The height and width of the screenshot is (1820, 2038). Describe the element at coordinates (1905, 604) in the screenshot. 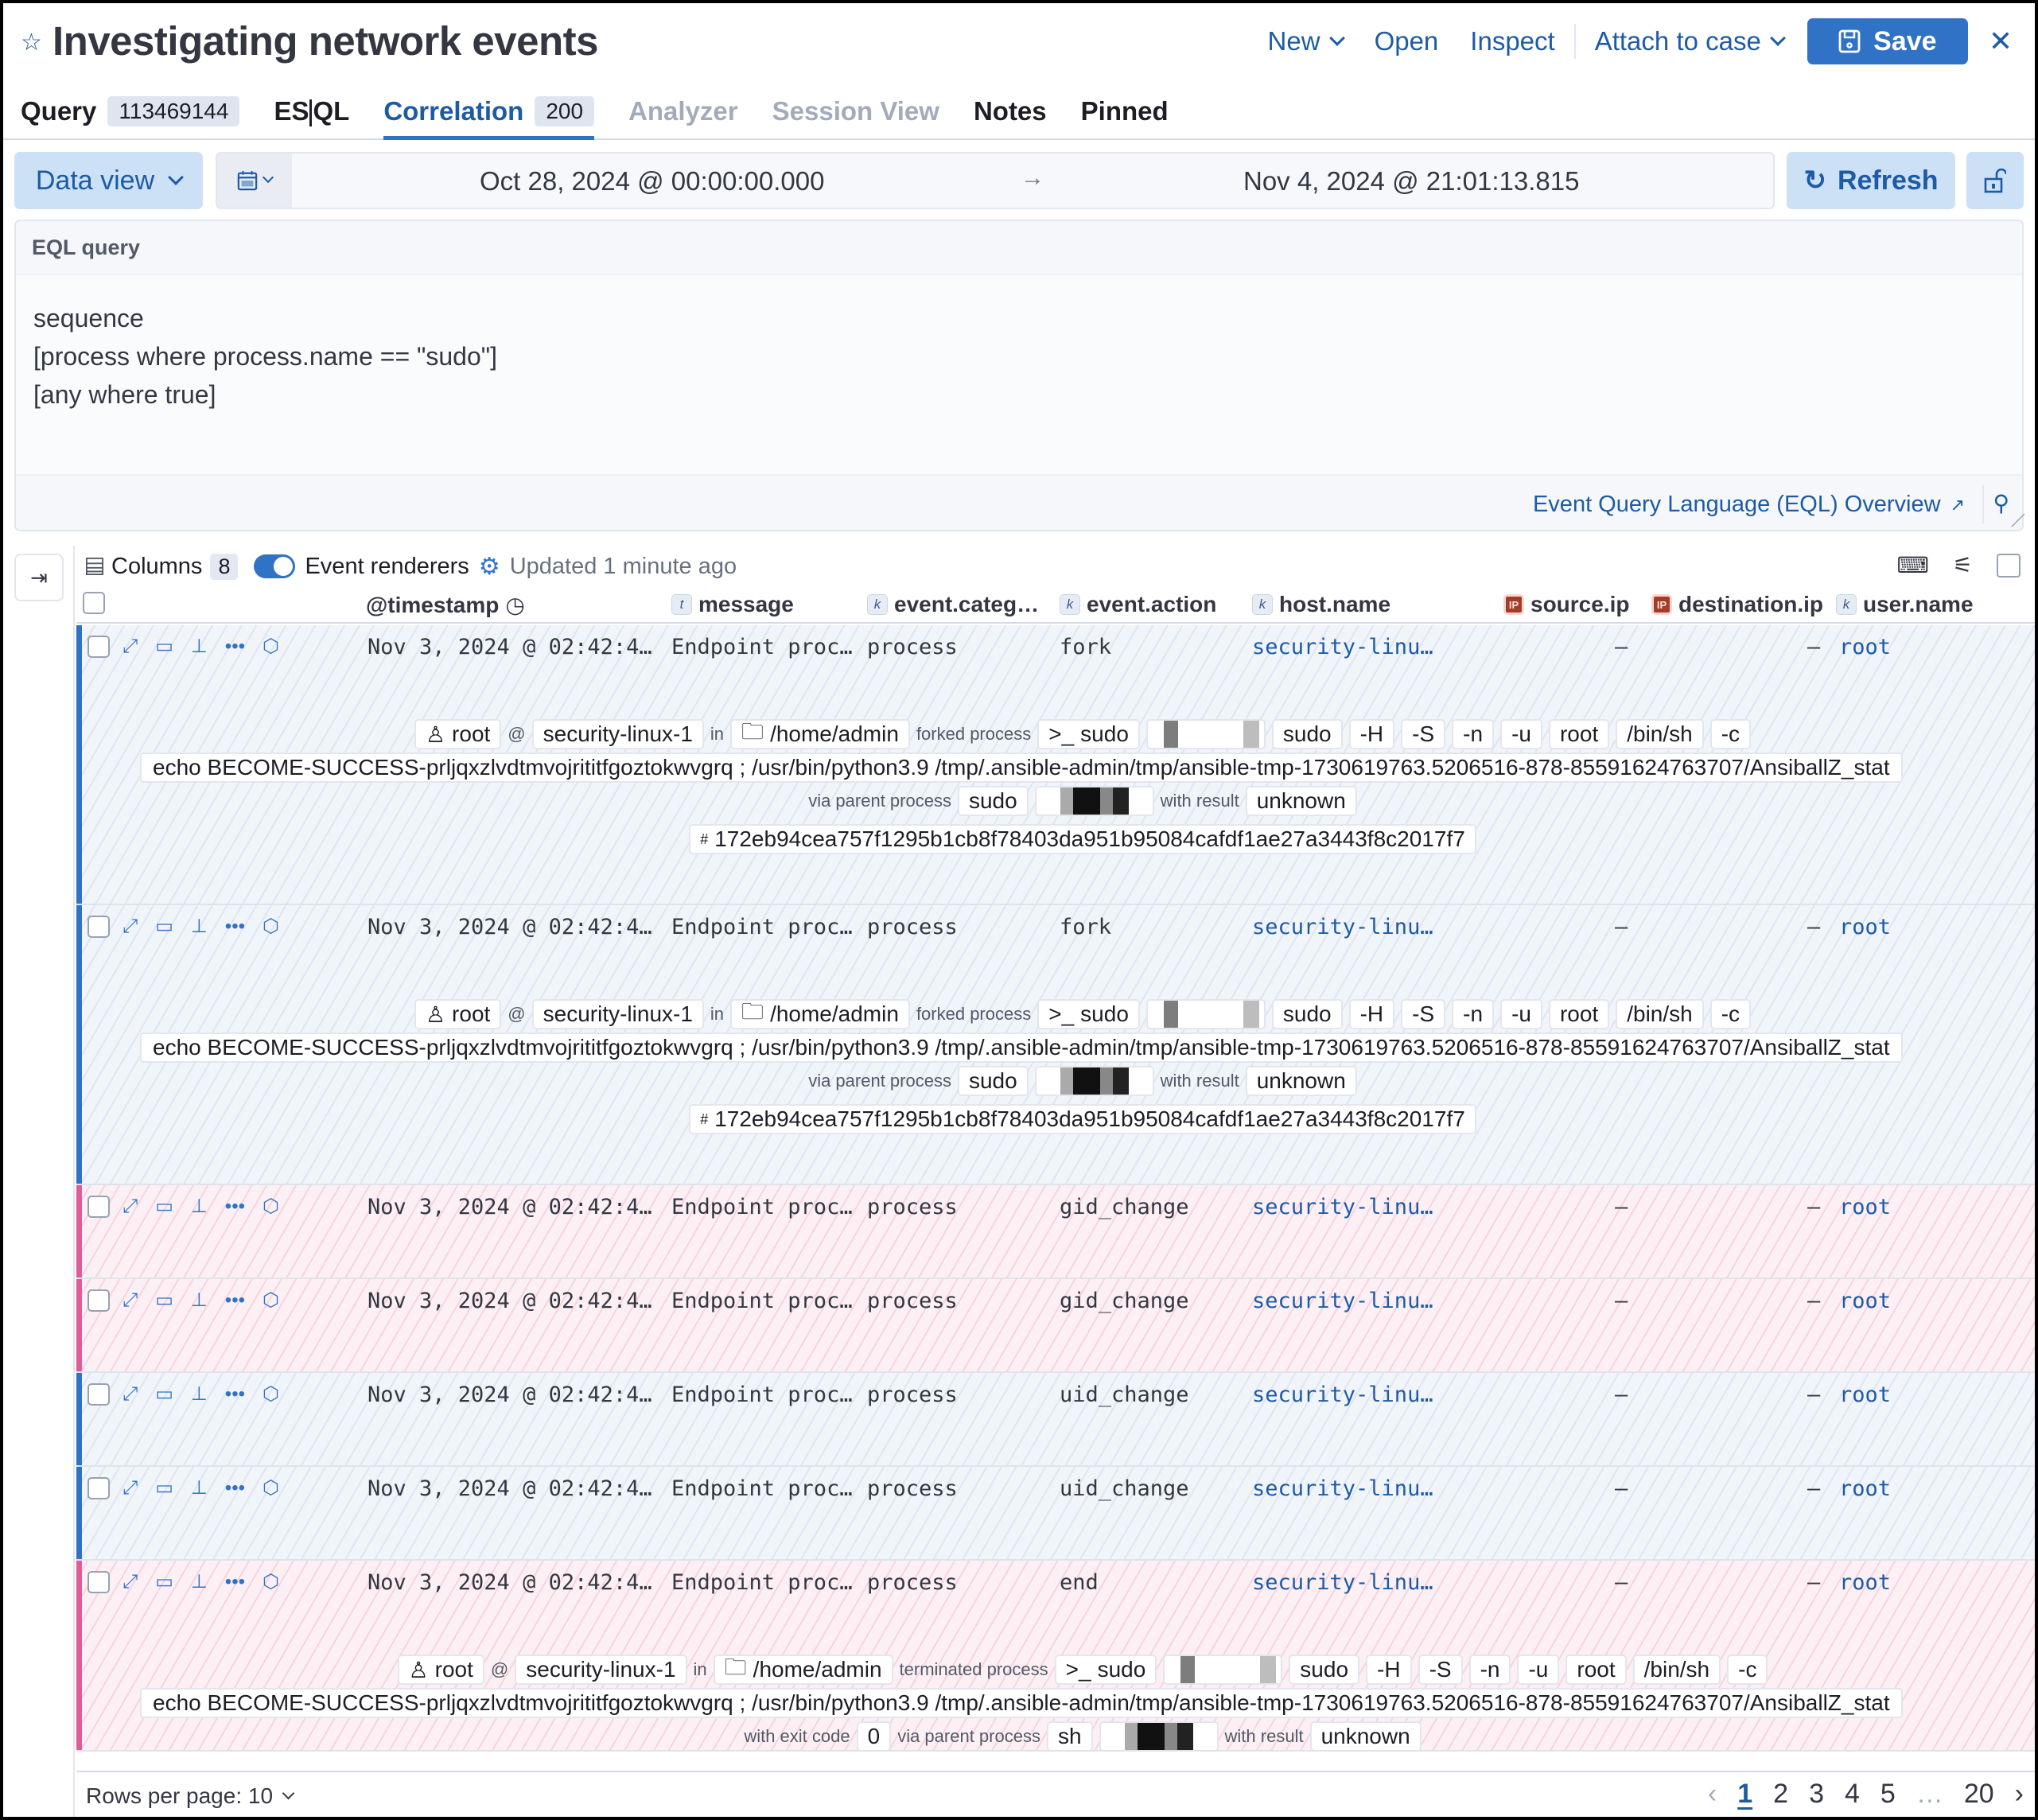

I see `column-header-user-name: k user.name` at that location.